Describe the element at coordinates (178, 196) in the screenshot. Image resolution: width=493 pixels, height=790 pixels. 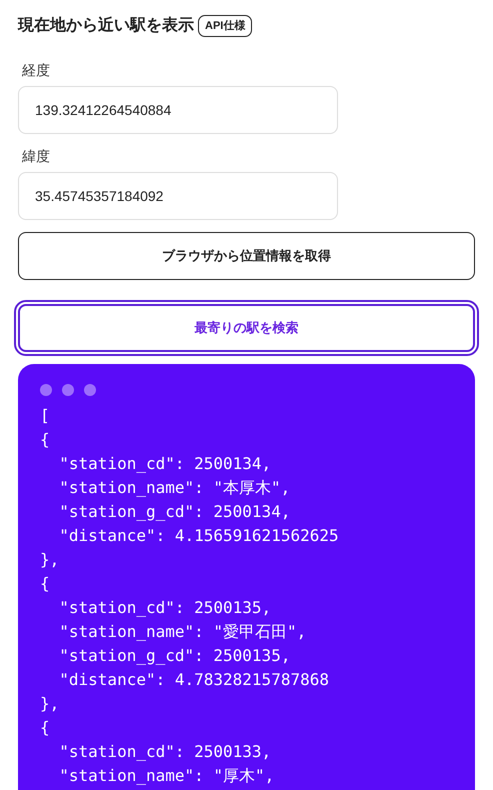
I see `input-field: 35.45745357184092` at that location.